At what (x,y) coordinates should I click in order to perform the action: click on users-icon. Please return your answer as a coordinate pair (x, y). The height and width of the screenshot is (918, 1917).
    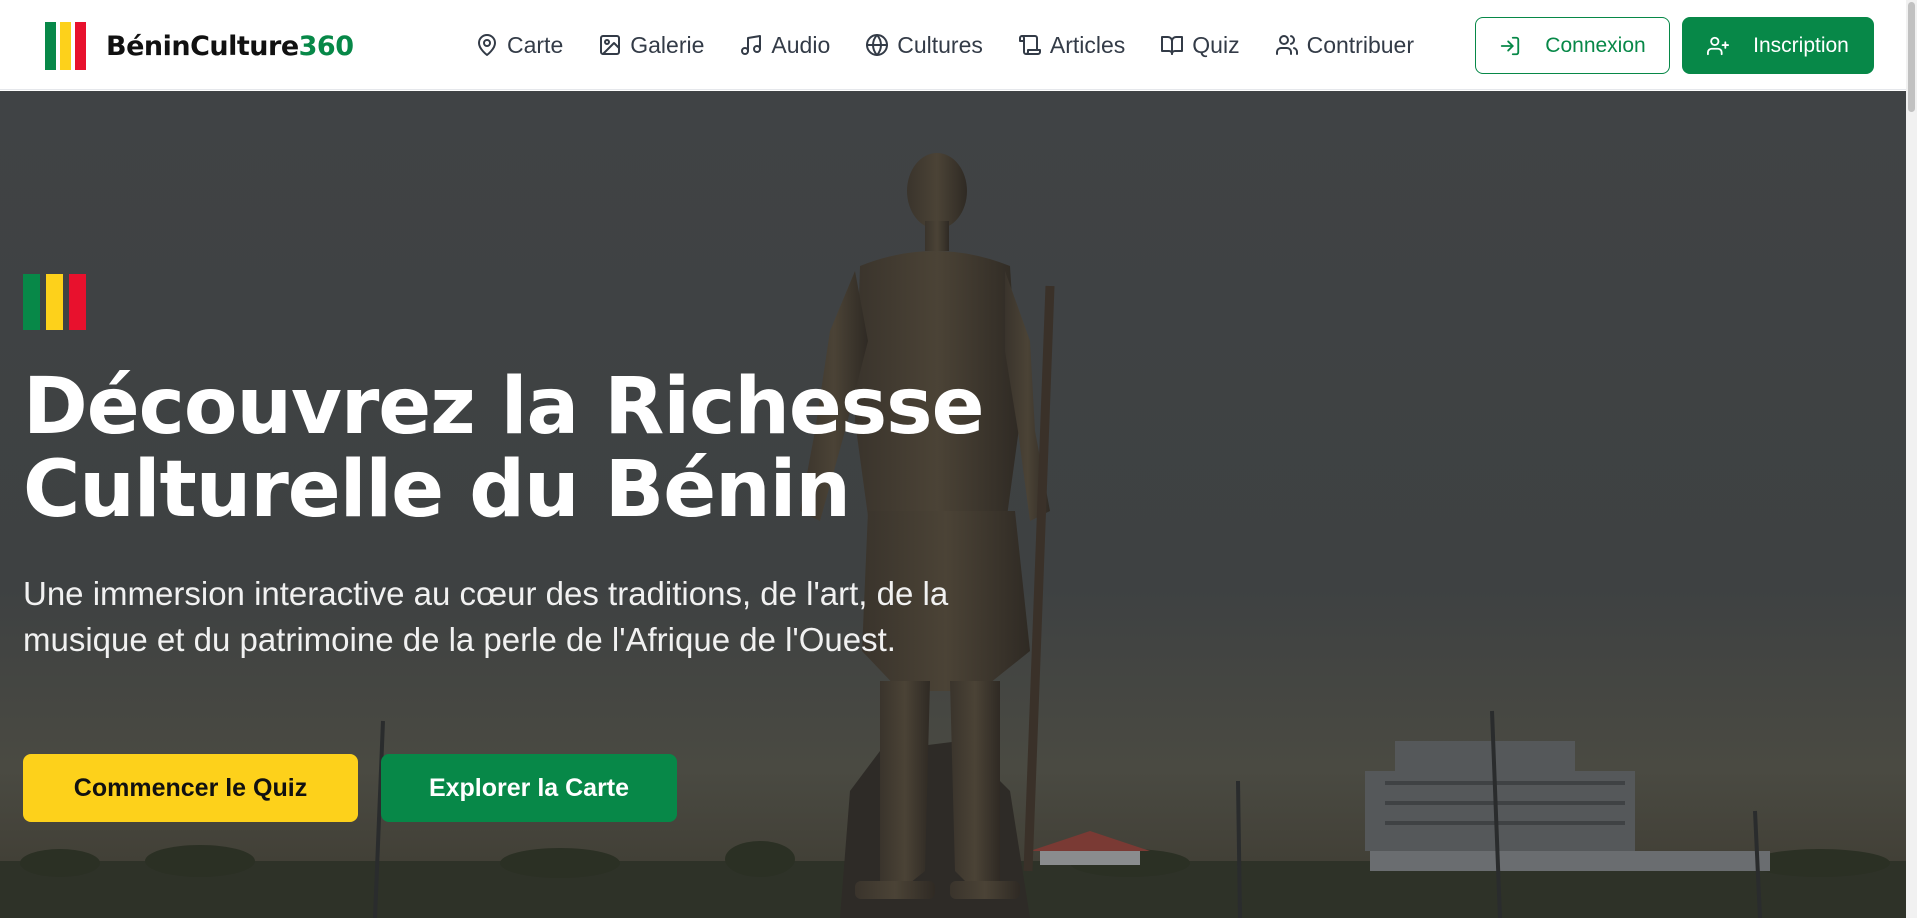
    Looking at the image, I should click on (1286, 45).